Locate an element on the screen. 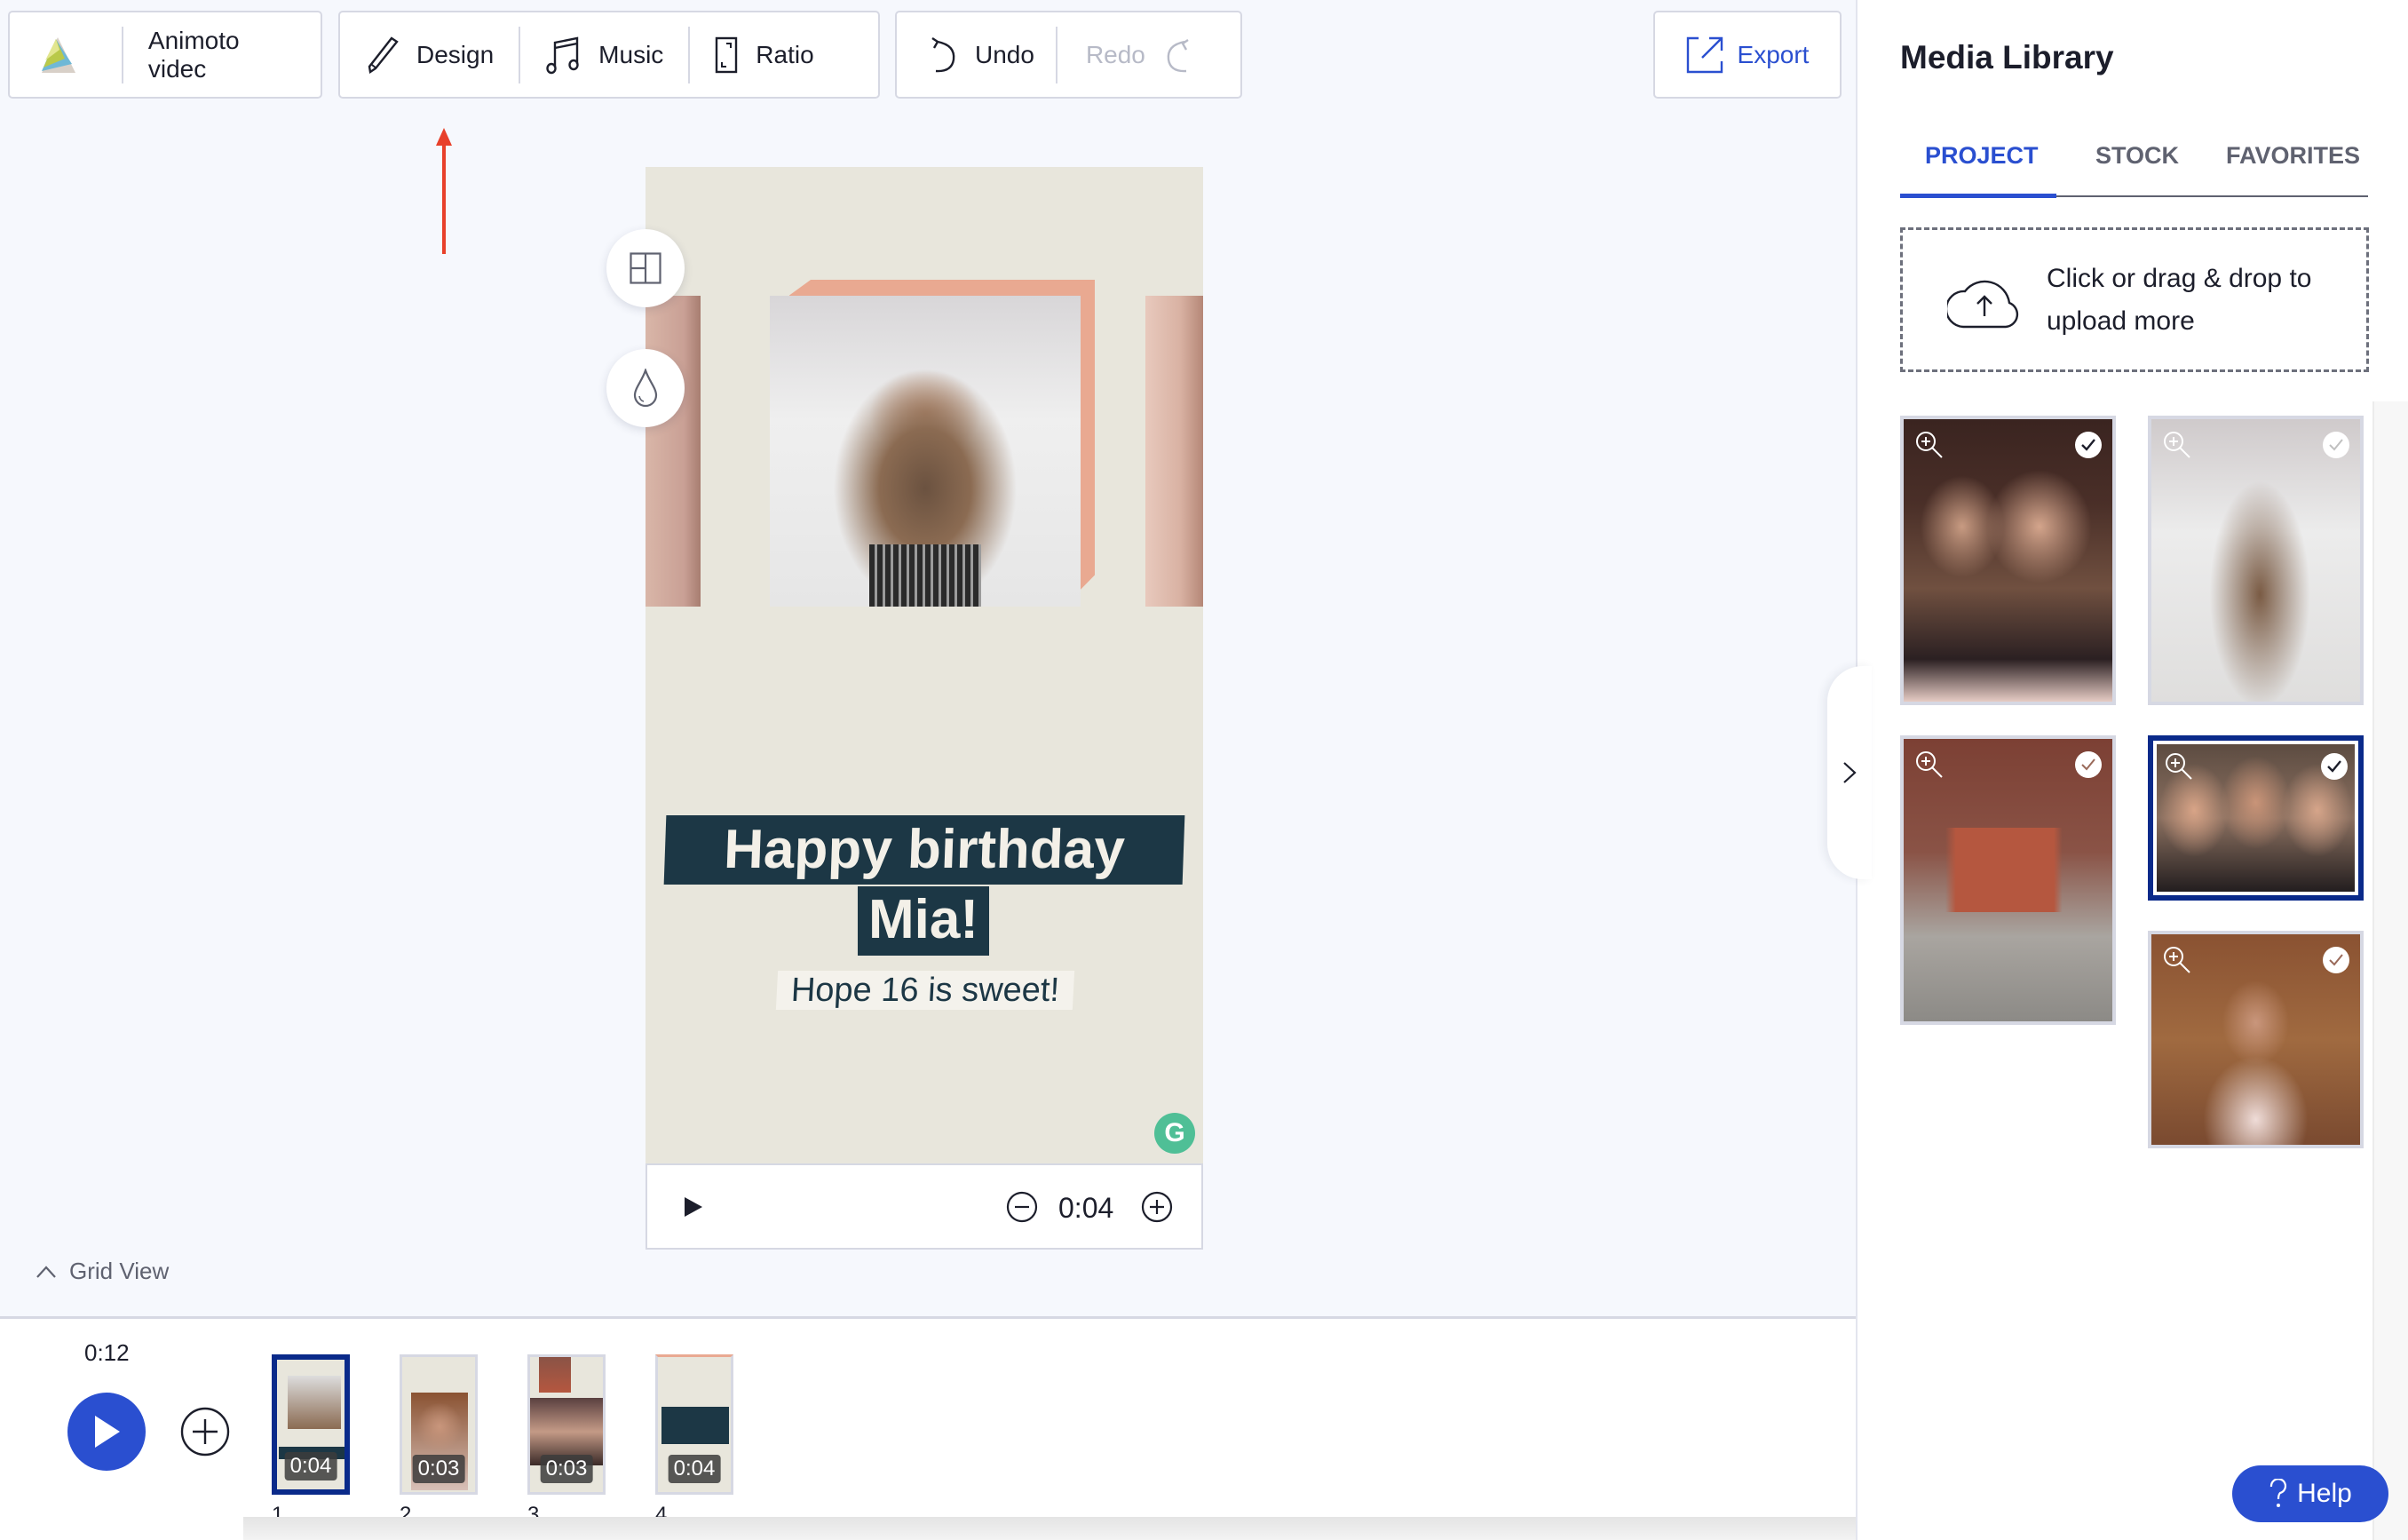  tab-stock: STOCK is located at coordinates (2137, 156).